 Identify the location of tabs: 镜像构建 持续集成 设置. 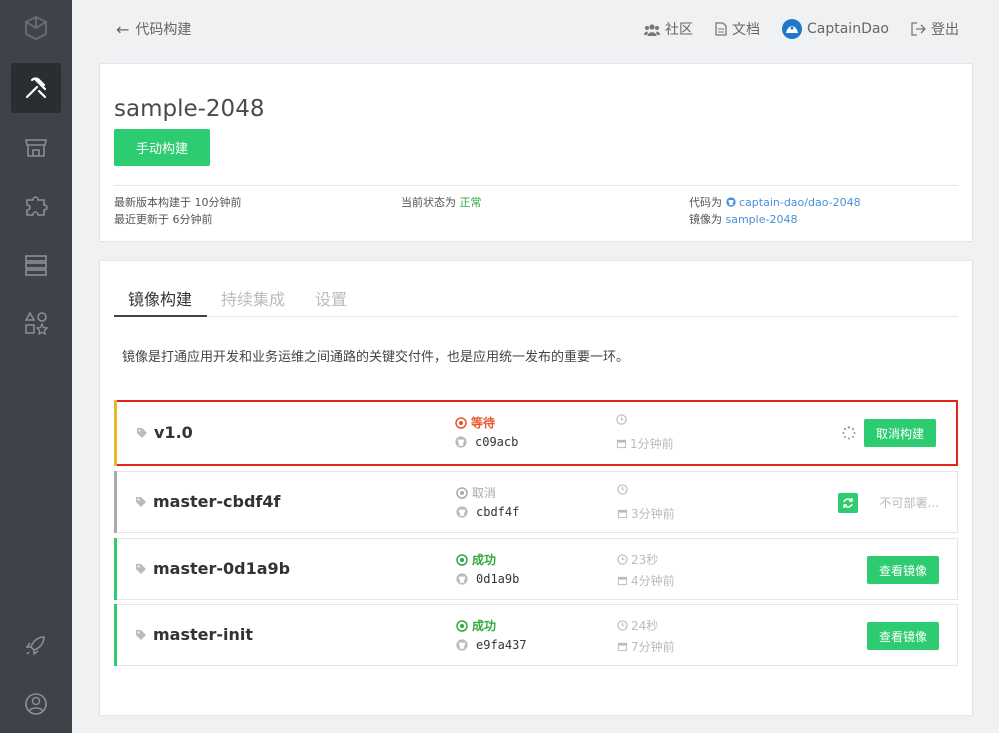
(536, 300).